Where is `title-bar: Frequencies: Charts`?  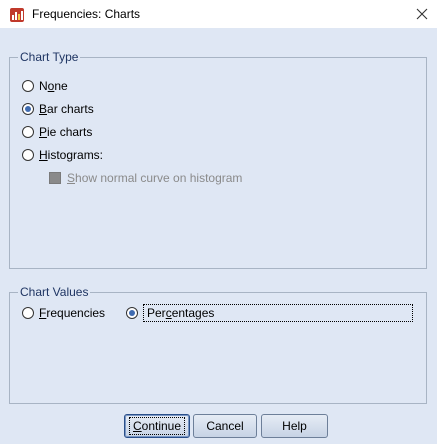 title-bar: Frequencies: Charts is located at coordinates (218, 14).